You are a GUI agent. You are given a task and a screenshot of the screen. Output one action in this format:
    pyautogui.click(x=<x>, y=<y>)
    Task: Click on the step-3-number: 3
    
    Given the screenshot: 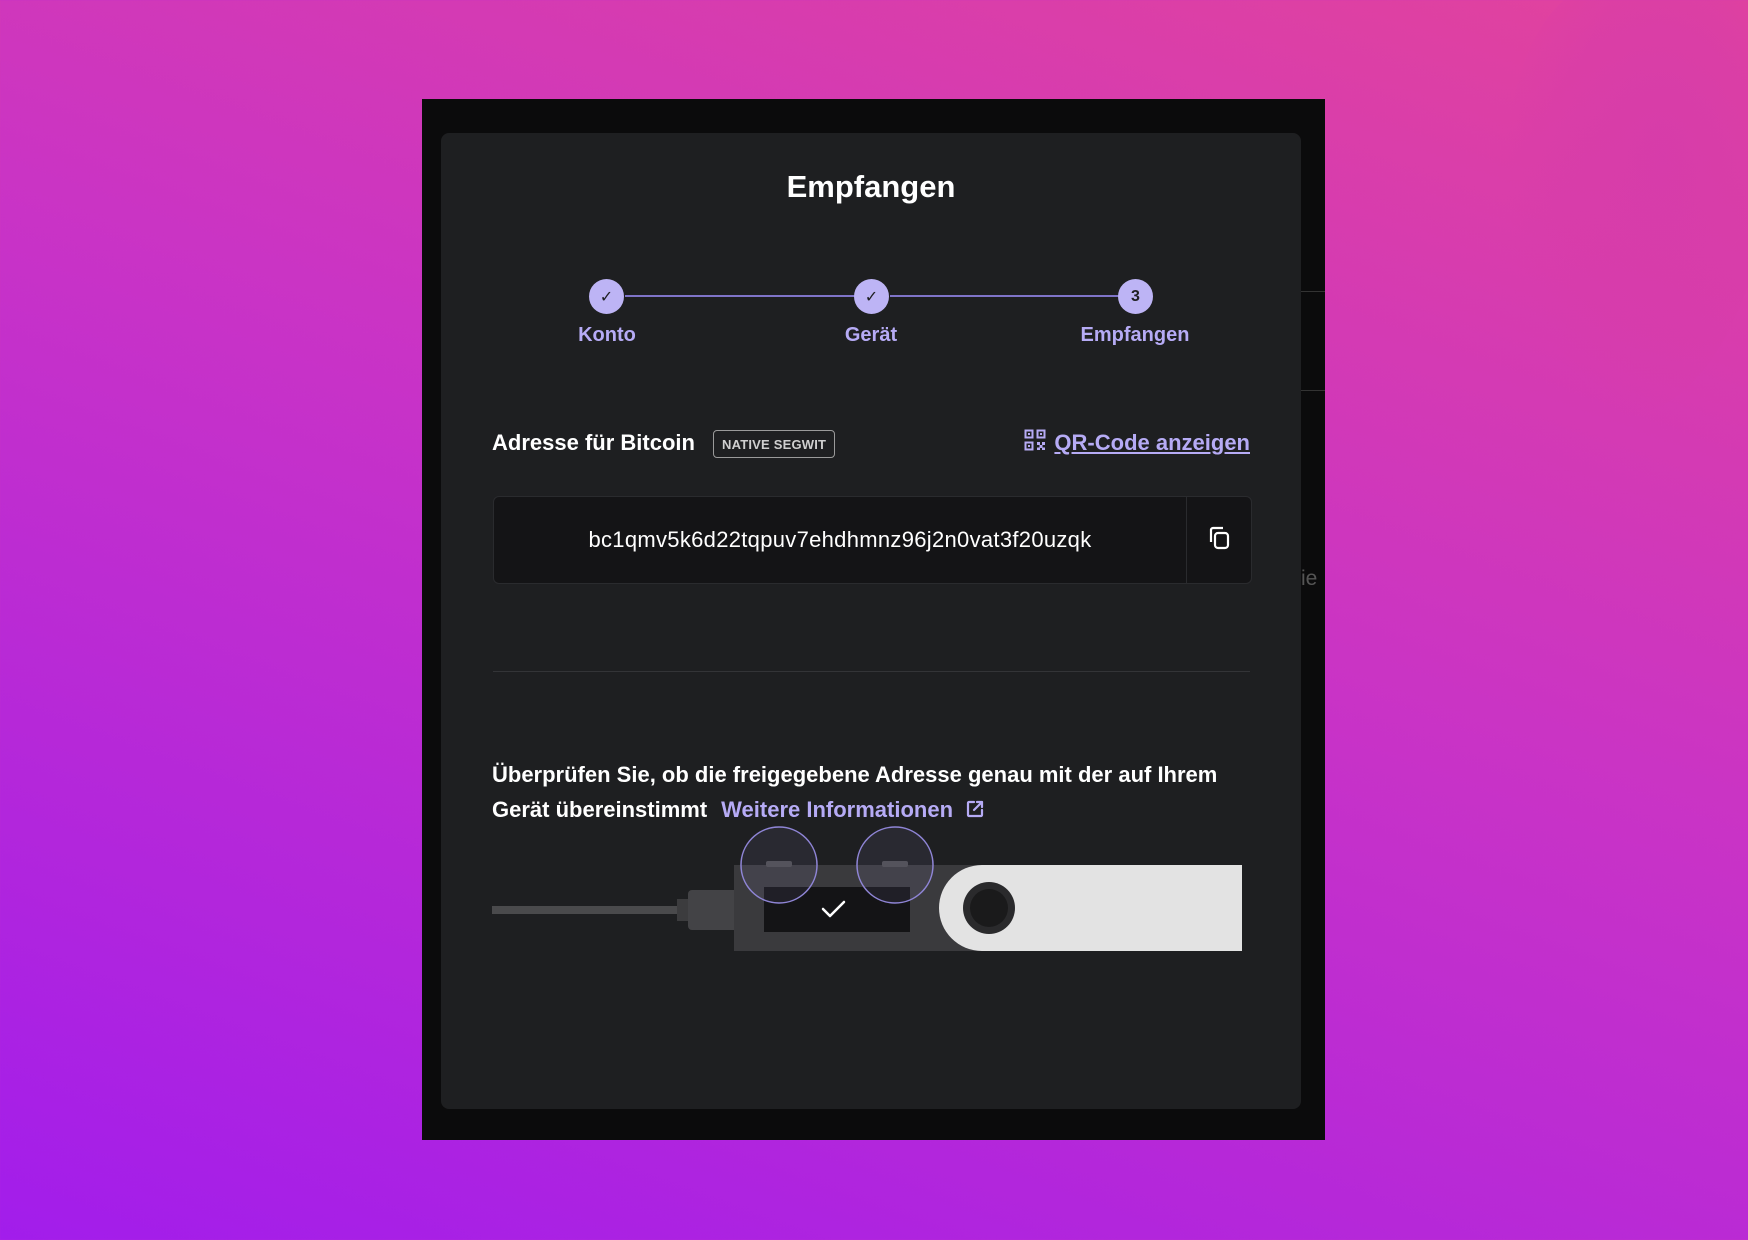 What is the action you would take?
    pyautogui.click(x=1135, y=296)
    